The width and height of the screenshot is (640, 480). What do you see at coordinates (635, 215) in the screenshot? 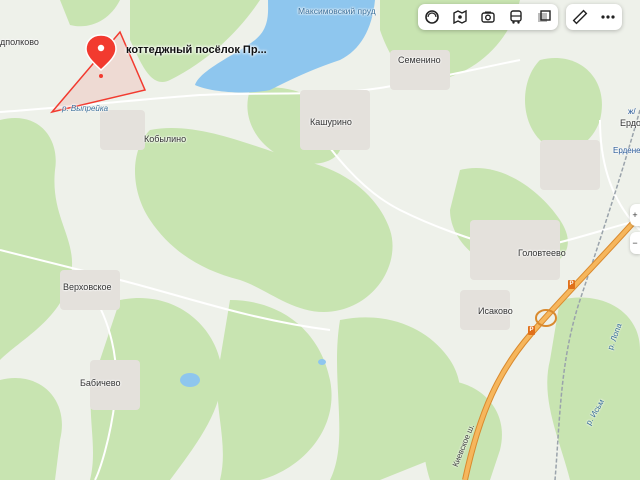
I see `zoom-in-button: +` at bounding box center [635, 215].